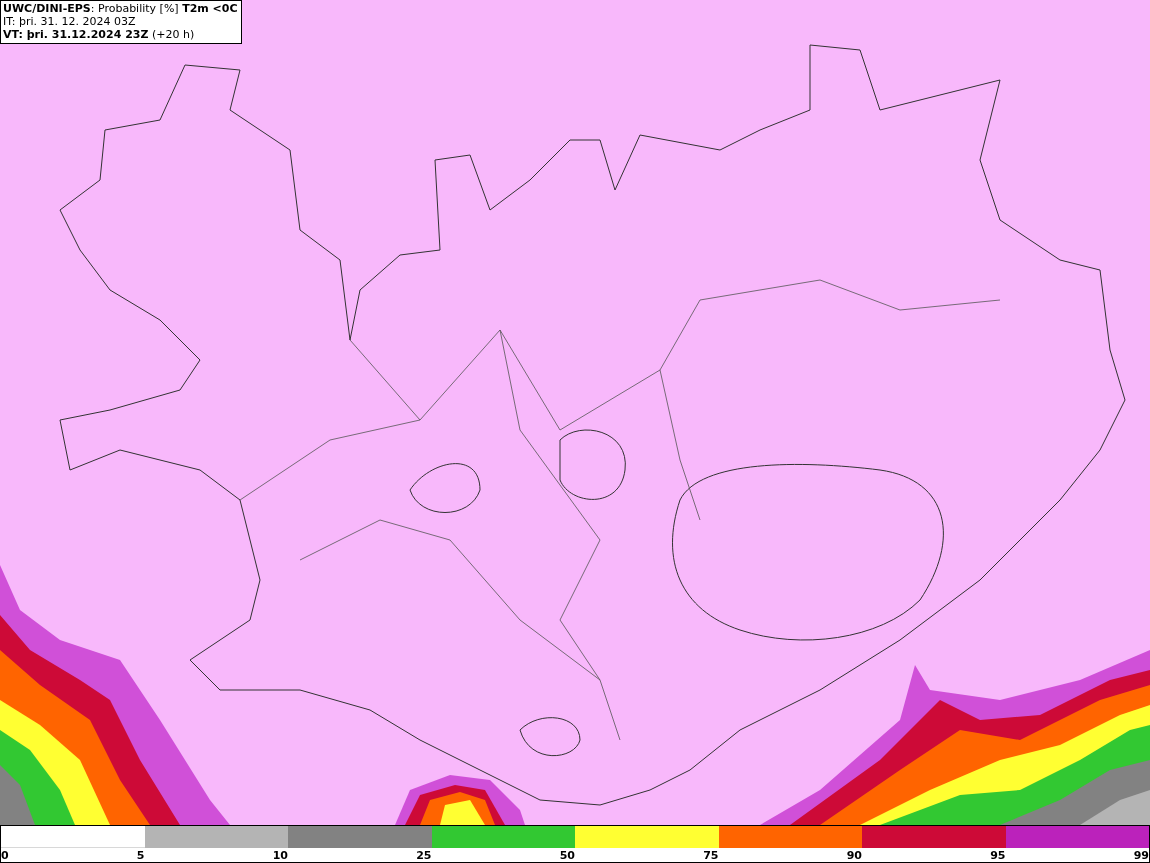 The image size is (1150, 863). I want to click on legend-tick-label: 50, so click(567, 856).